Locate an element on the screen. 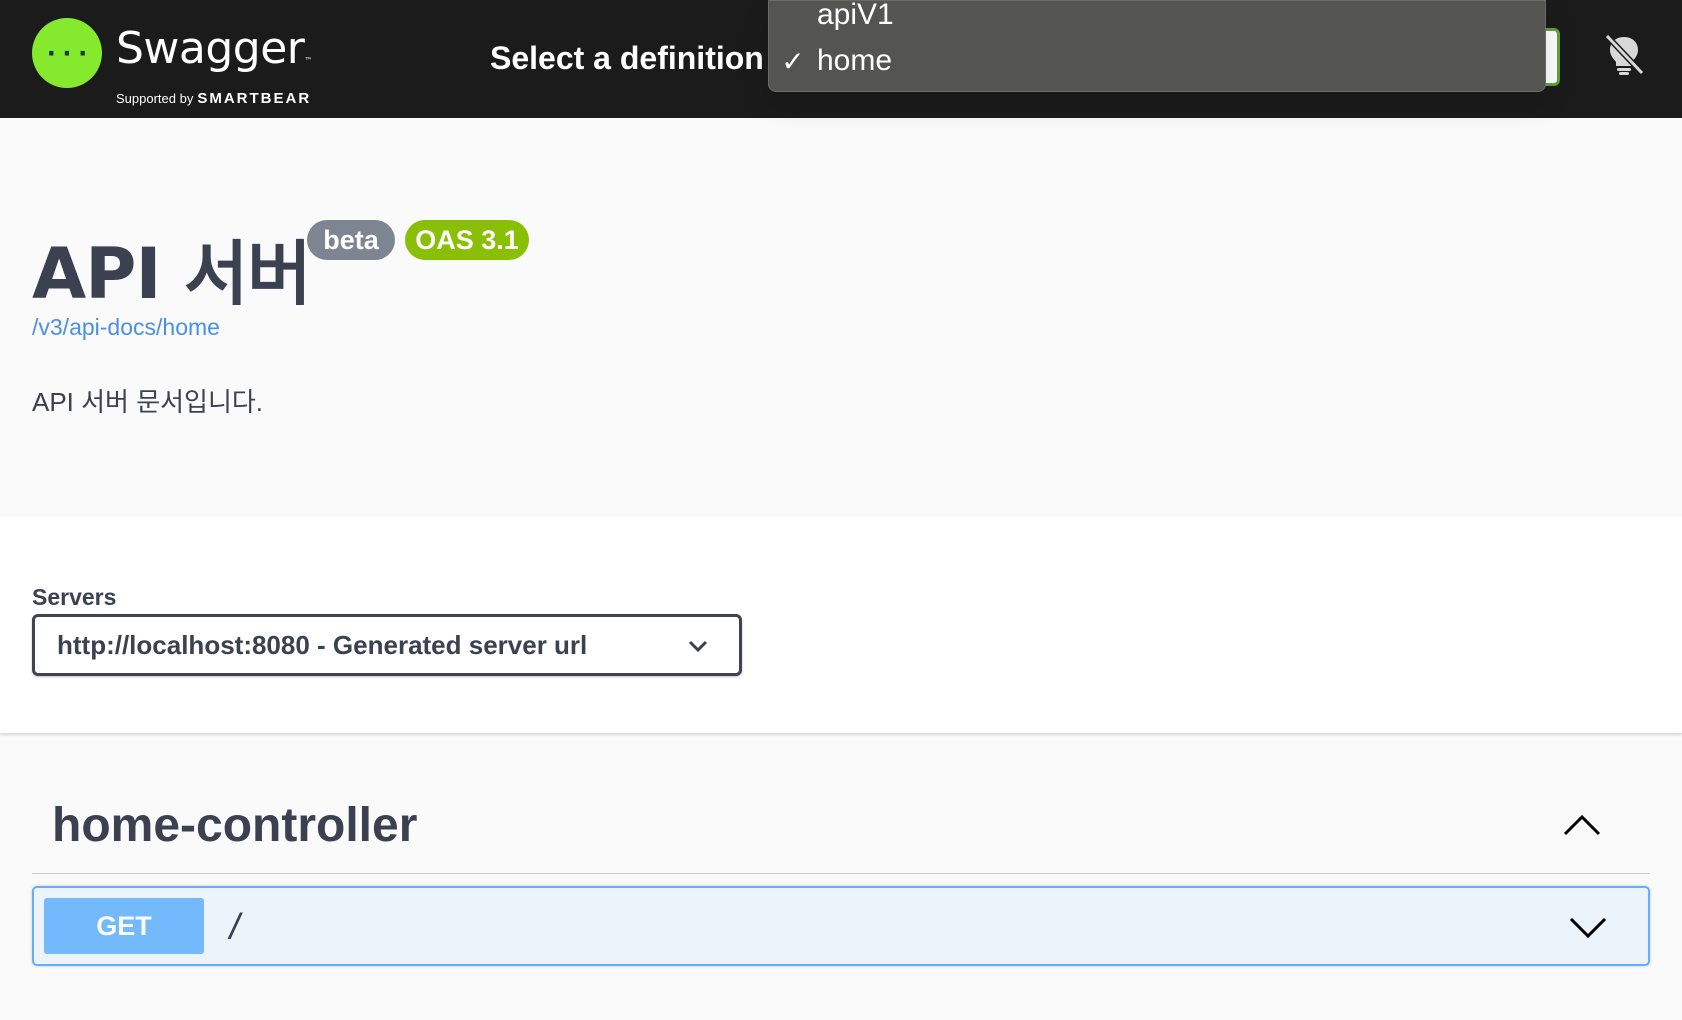  version-badge: beta is located at coordinates (351, 240).